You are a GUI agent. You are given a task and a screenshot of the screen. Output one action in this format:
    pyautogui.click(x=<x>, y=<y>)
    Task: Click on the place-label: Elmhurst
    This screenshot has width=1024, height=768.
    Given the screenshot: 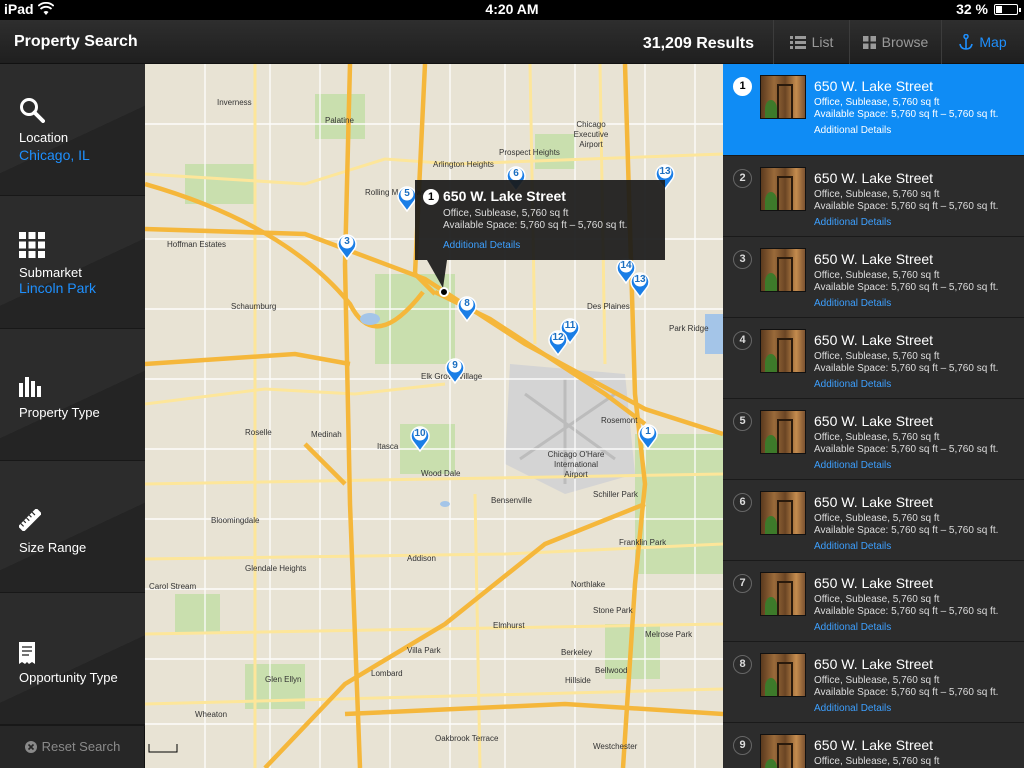 What is the action you would take?
    pyautogui.click(x=509, y=625)
    